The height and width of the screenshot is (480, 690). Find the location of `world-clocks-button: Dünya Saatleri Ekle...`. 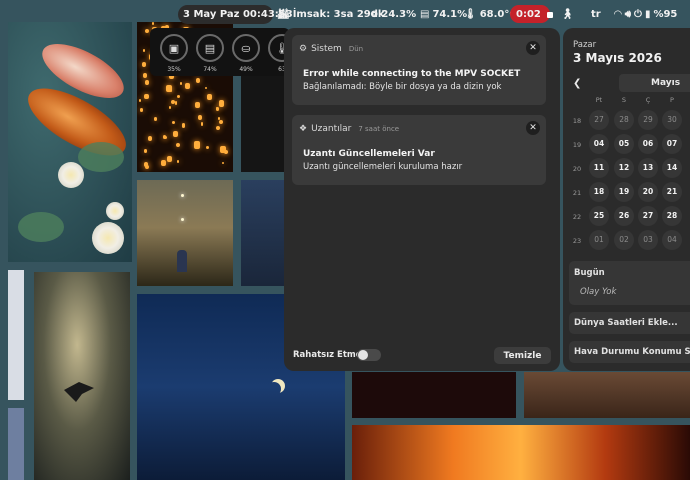

world-clocks-button: Dünya Saatleri Ekle... is located at coordinates (629, 323).